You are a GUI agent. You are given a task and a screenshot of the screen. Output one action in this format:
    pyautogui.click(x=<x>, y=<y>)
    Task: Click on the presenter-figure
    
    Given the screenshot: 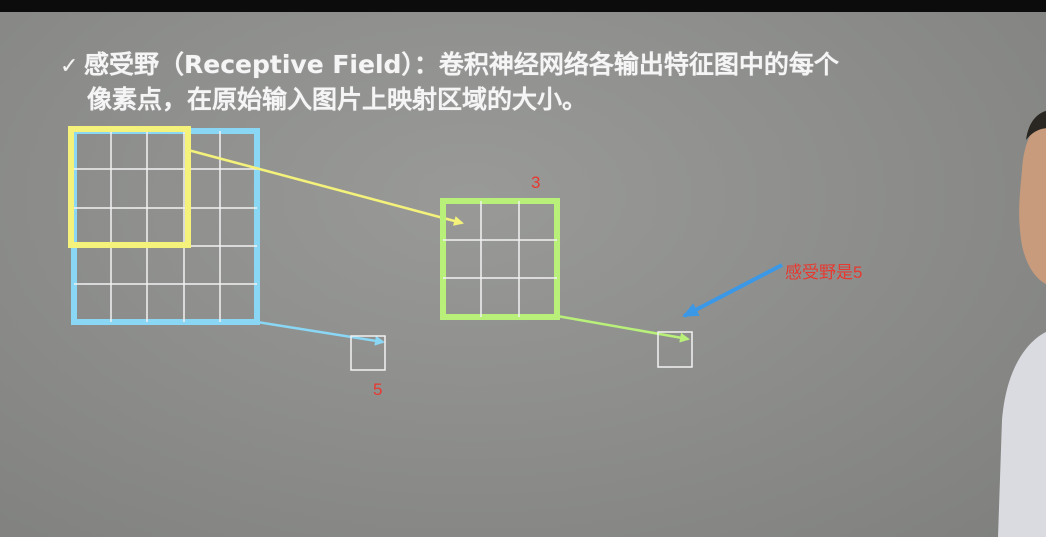 What is the action you would take?
    pyautogui.click(x=1022, y=323)
    